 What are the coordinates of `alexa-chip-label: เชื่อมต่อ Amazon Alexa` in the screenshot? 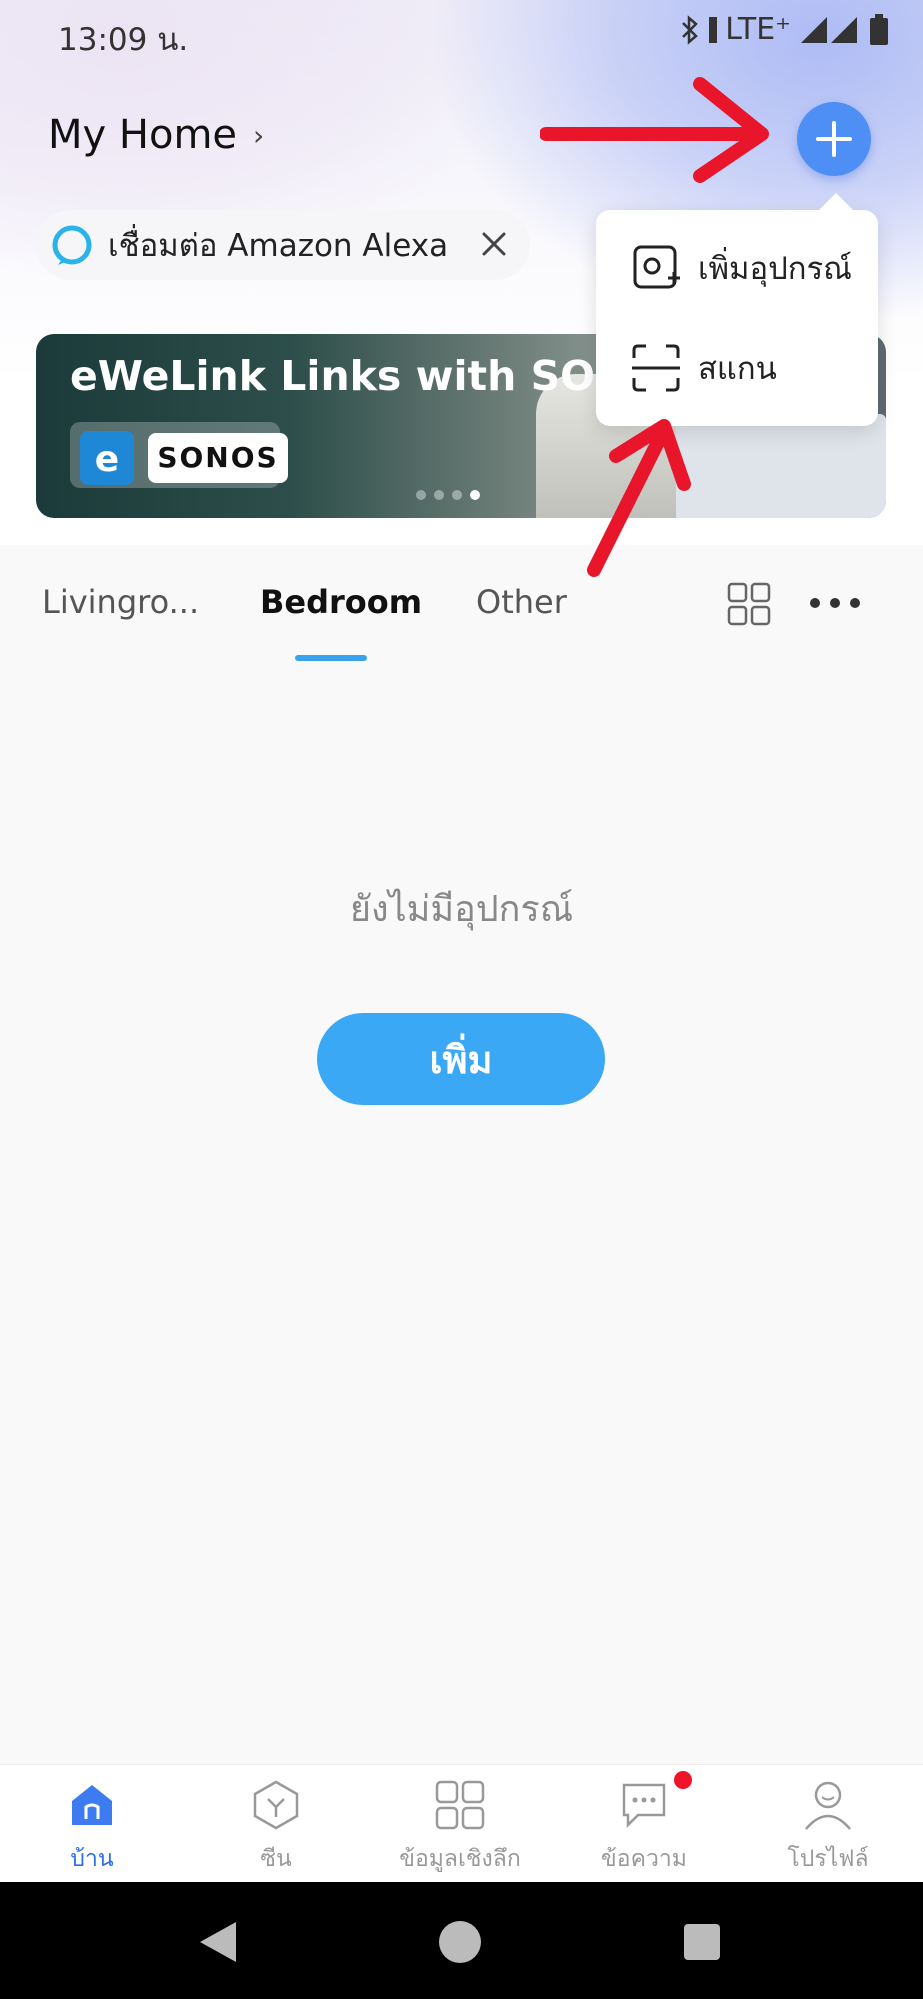 It's located at (278, 246).